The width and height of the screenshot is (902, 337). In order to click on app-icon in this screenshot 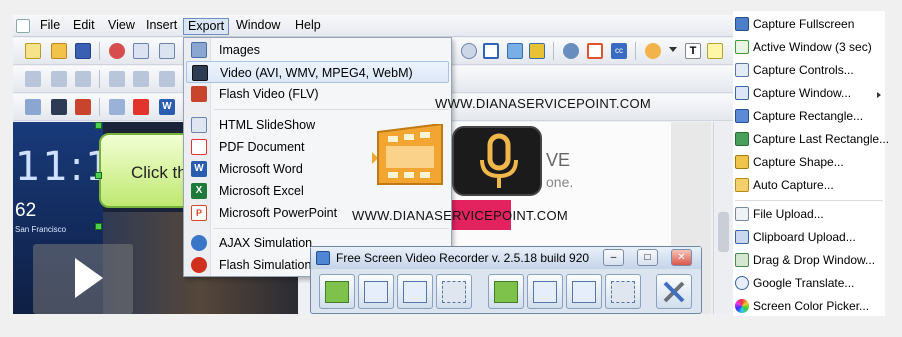, I will do `click(23, 26)`.